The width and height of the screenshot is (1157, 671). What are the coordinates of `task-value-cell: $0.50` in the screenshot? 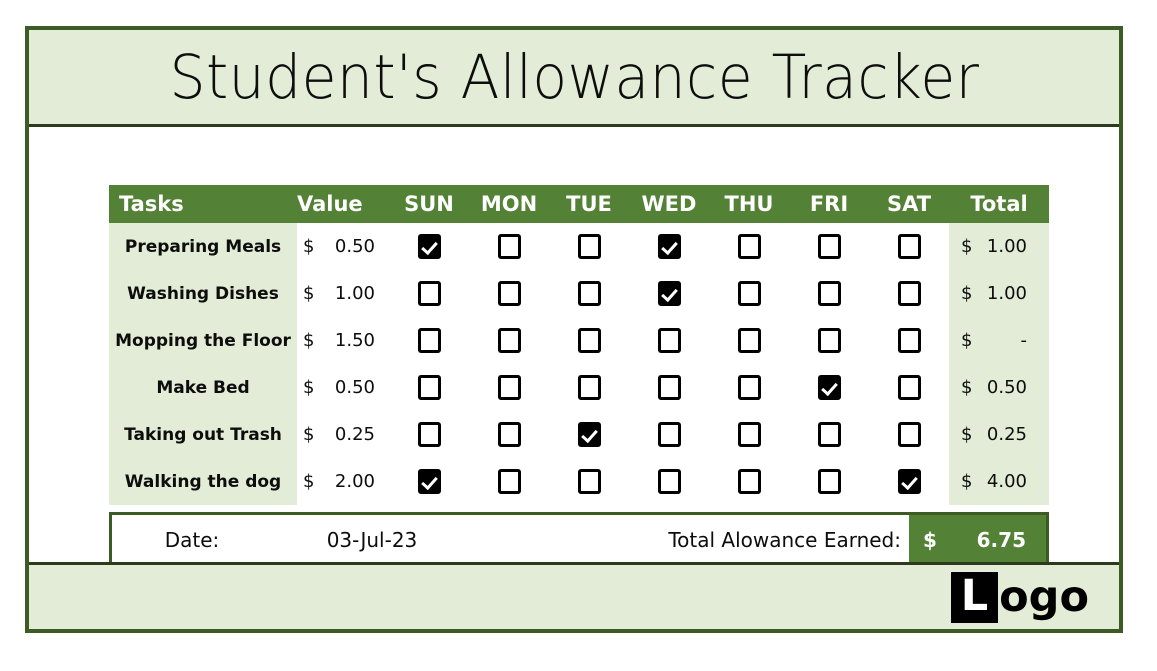 It's located at (343, 246).